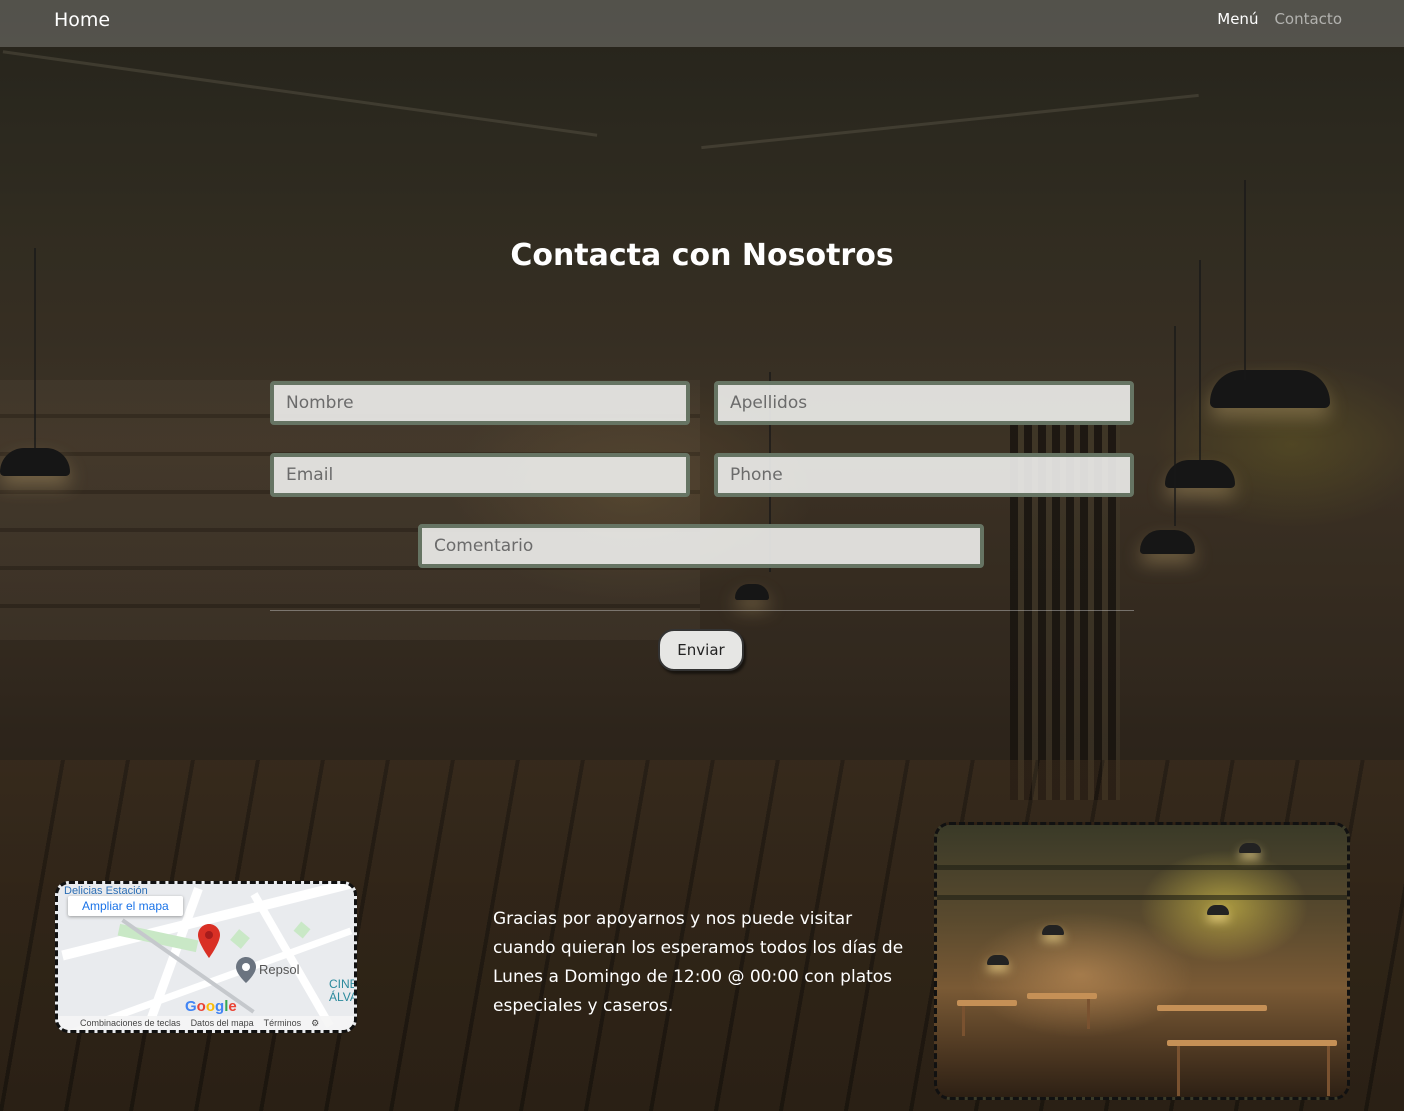  Describe the element at coordinates (480, 403) in the screenshot. I see `nombre-field` at that location.